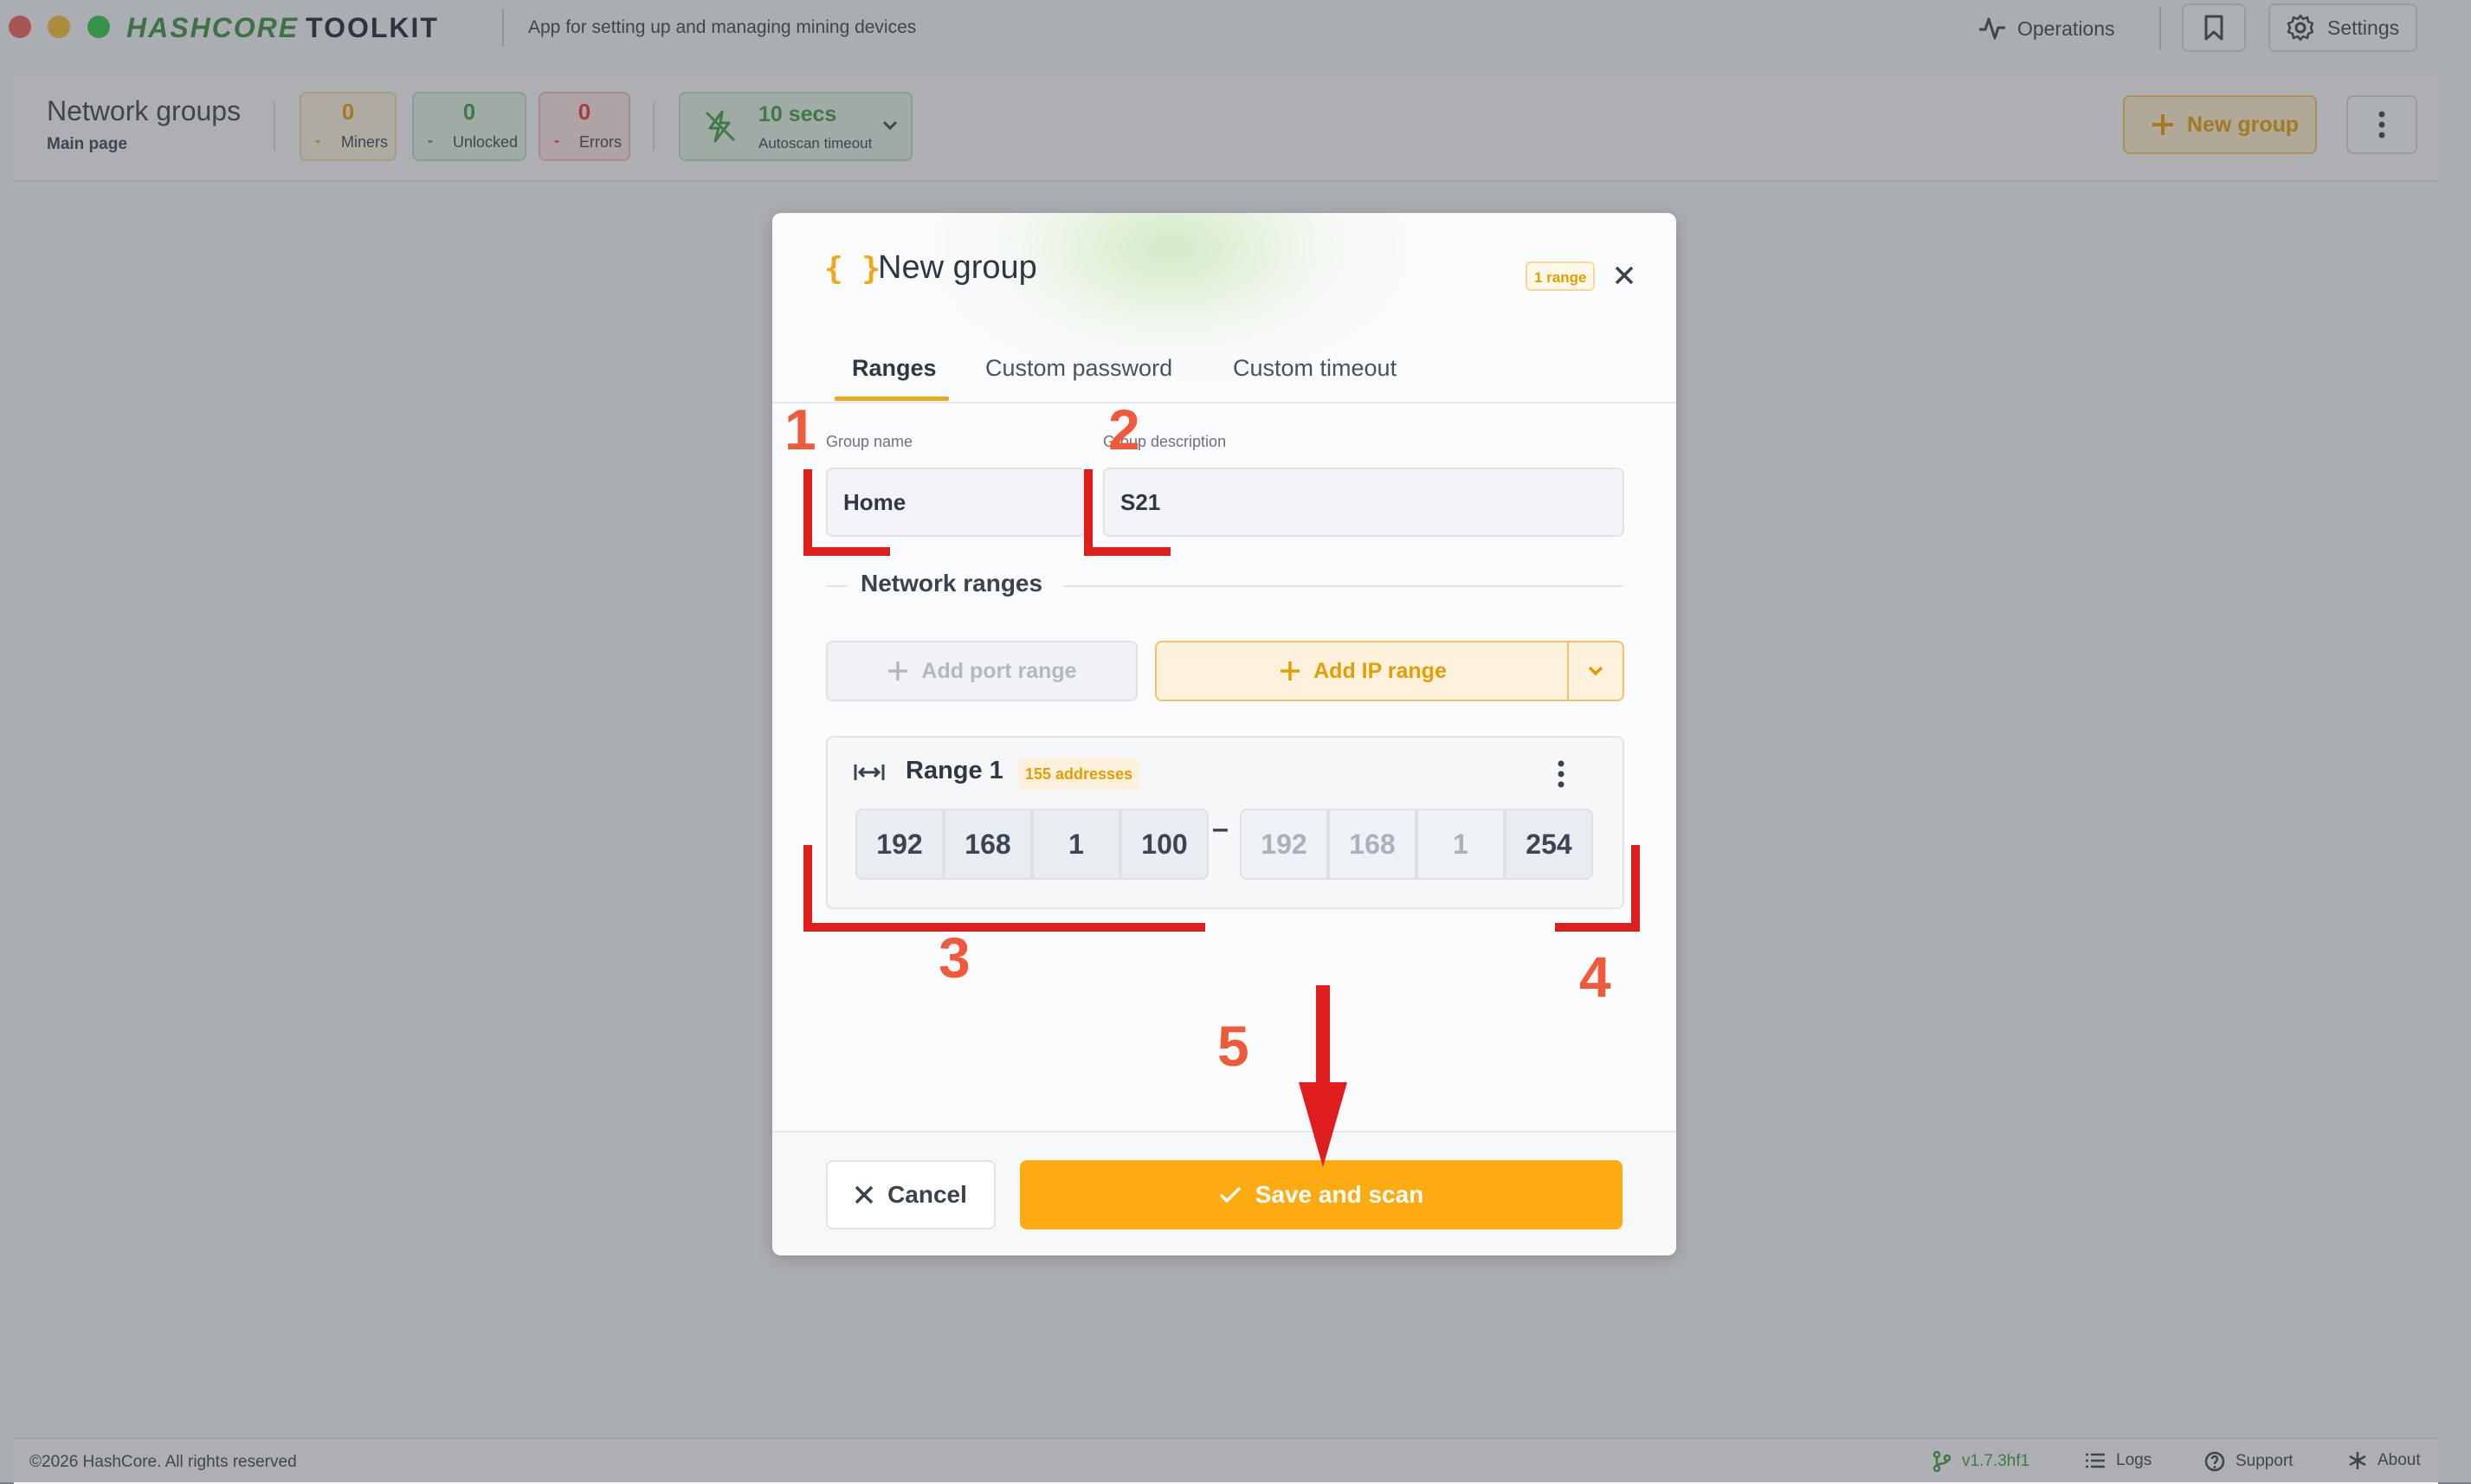 The image size is (2471, 1484). Describe the element at coordinates (1230, 1194) in the screenshot. I see `check-icon` at that location.